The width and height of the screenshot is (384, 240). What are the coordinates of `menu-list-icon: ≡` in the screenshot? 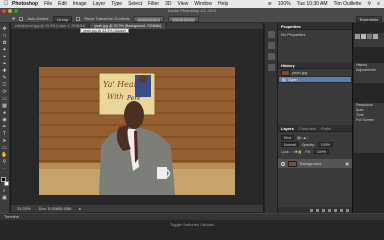 It's located at (378, 4).